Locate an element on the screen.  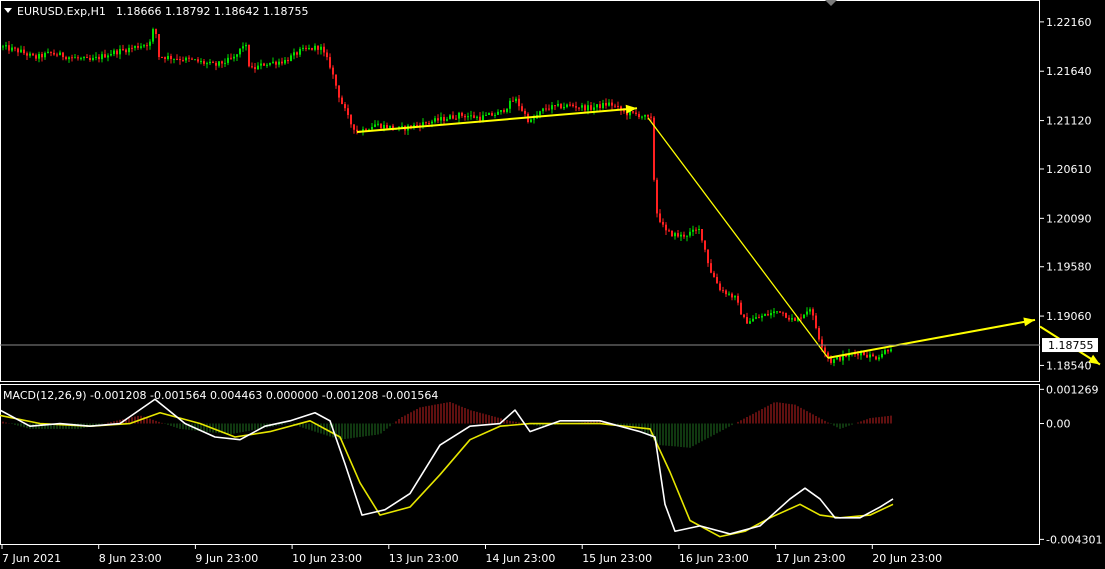
time-tick-label: 10 Jun 23:00 is located at coordinates (327, 558).